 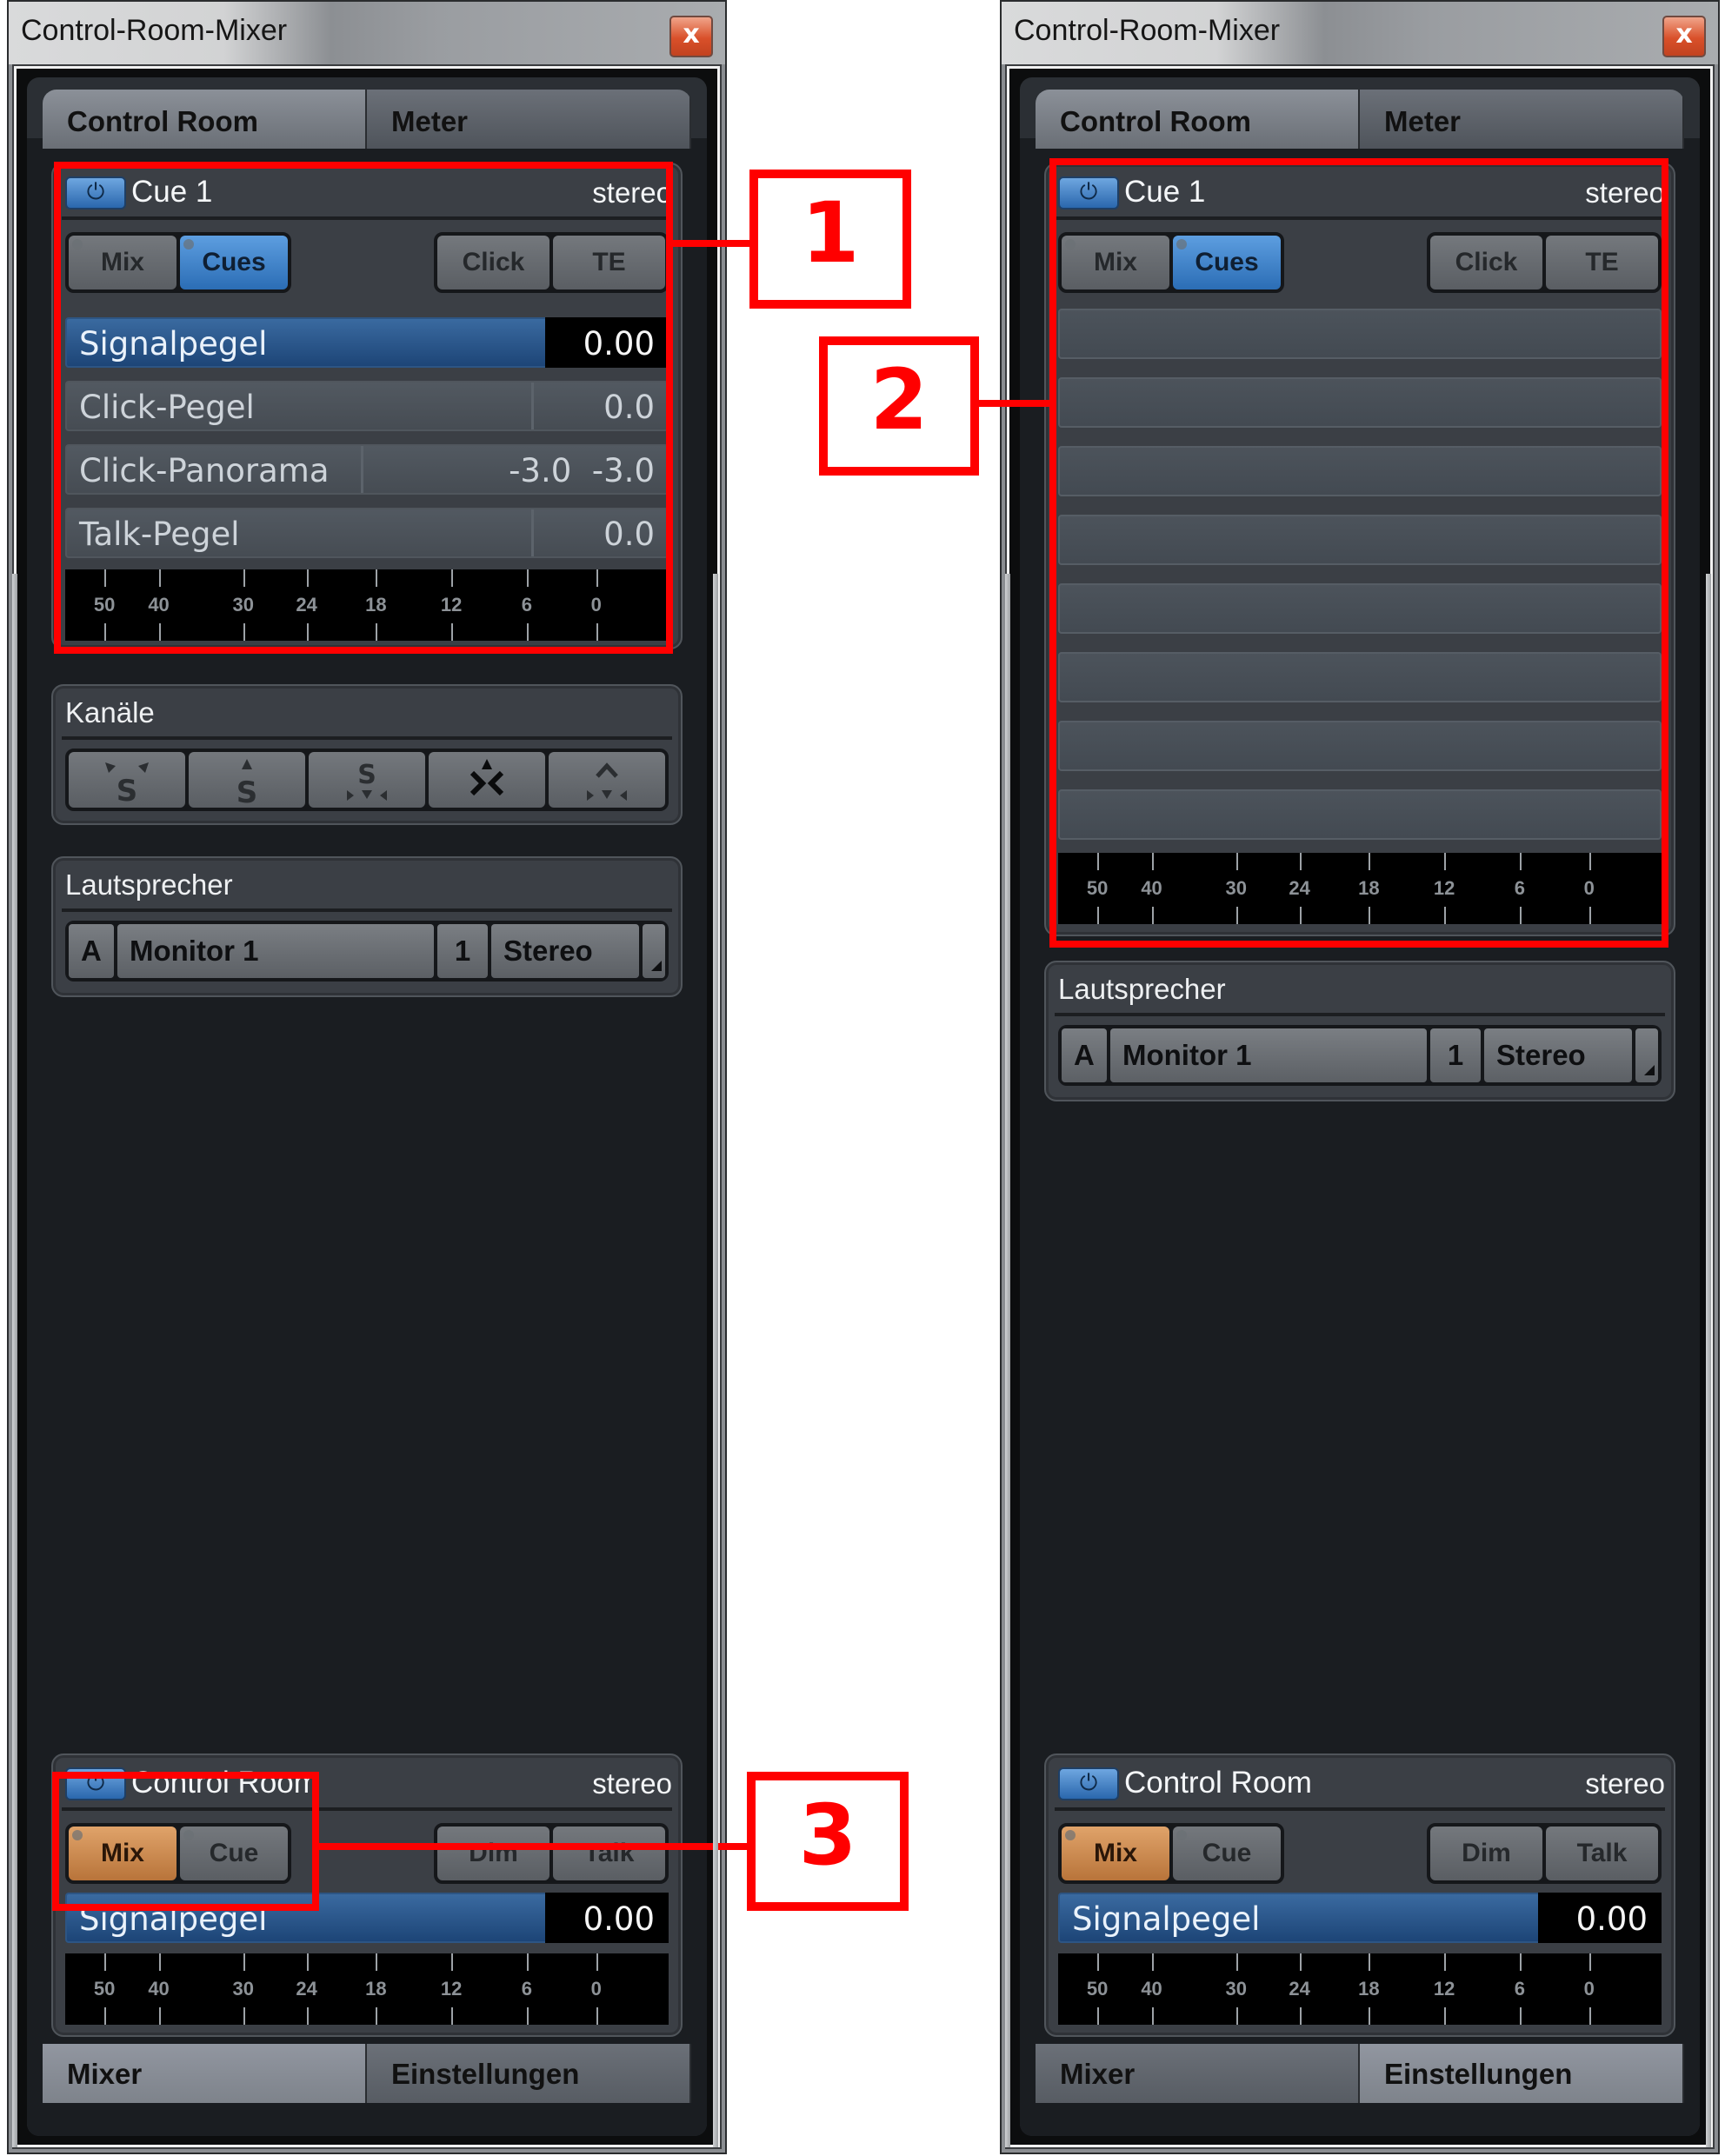 I want to click on button-label: Dim, so click(x=1486, y=1853).